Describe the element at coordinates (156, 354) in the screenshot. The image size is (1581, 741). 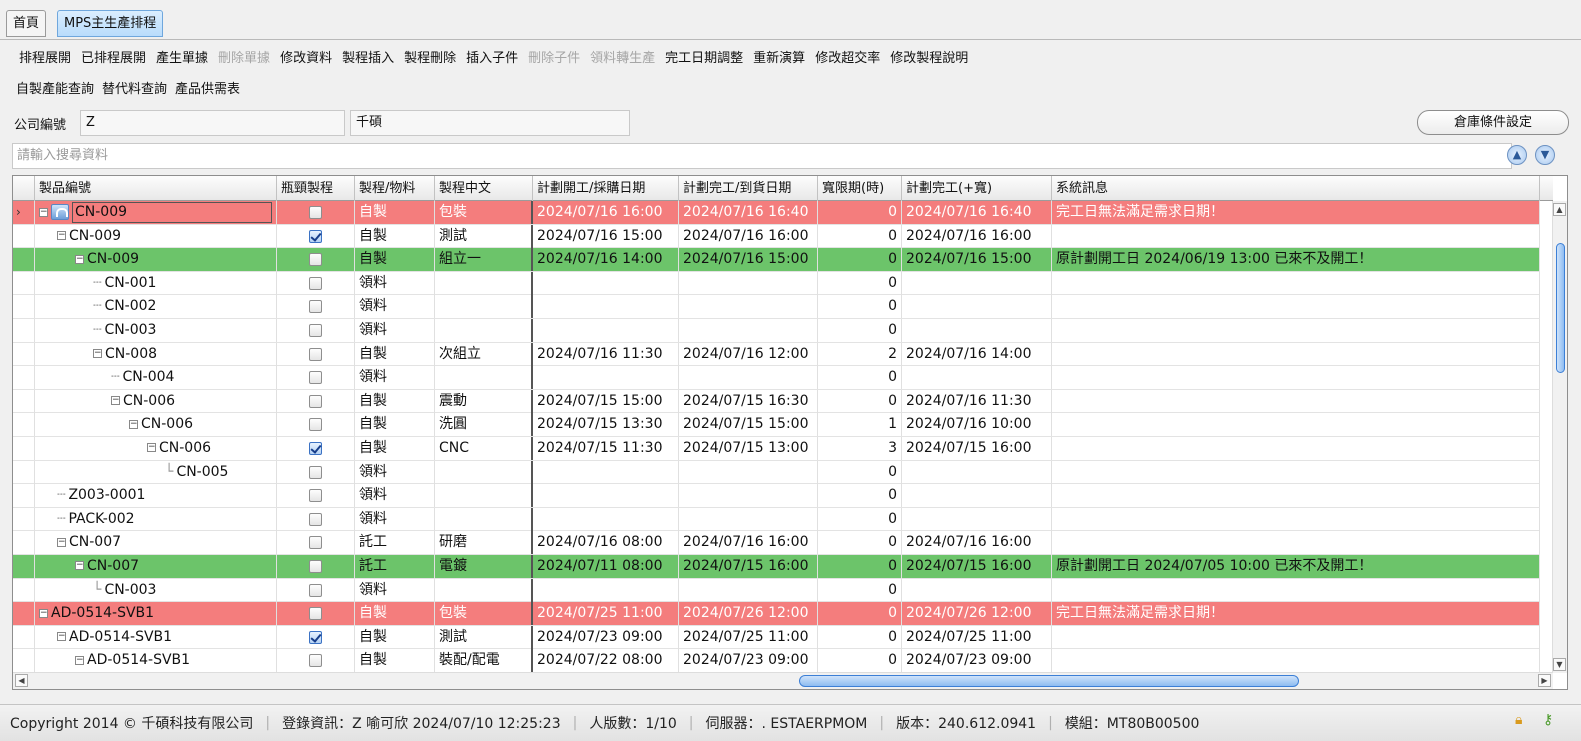
I see `product-code-cell: − CN-008` at that location.